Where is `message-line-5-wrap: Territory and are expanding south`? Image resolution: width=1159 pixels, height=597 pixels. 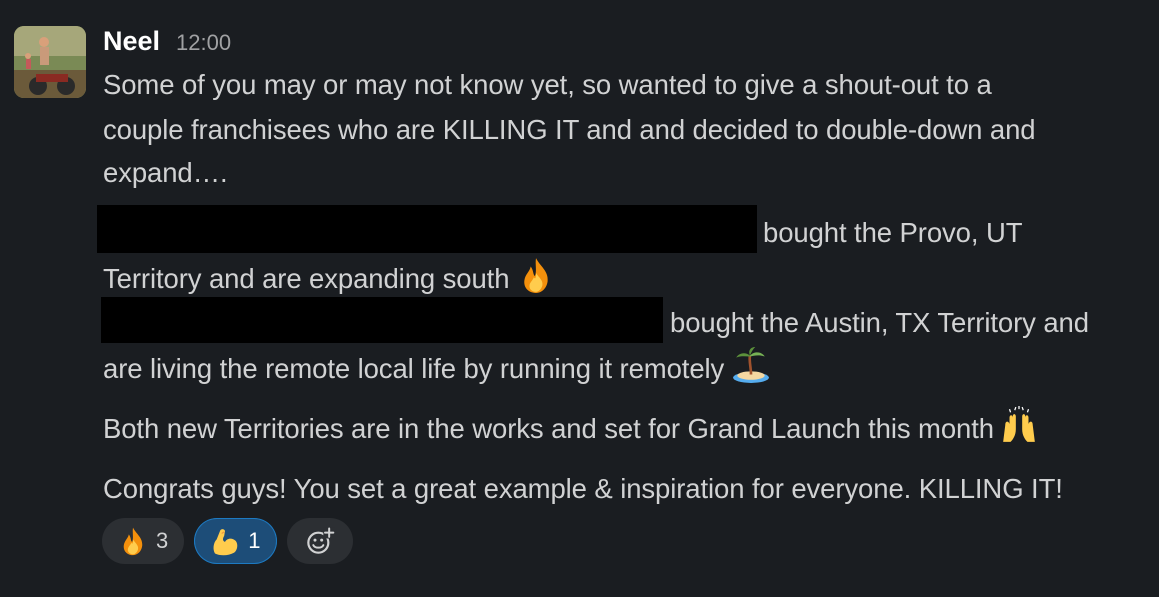
message-line-5-wrap: Territory and are expanding south is located at coordinates (329, 278).